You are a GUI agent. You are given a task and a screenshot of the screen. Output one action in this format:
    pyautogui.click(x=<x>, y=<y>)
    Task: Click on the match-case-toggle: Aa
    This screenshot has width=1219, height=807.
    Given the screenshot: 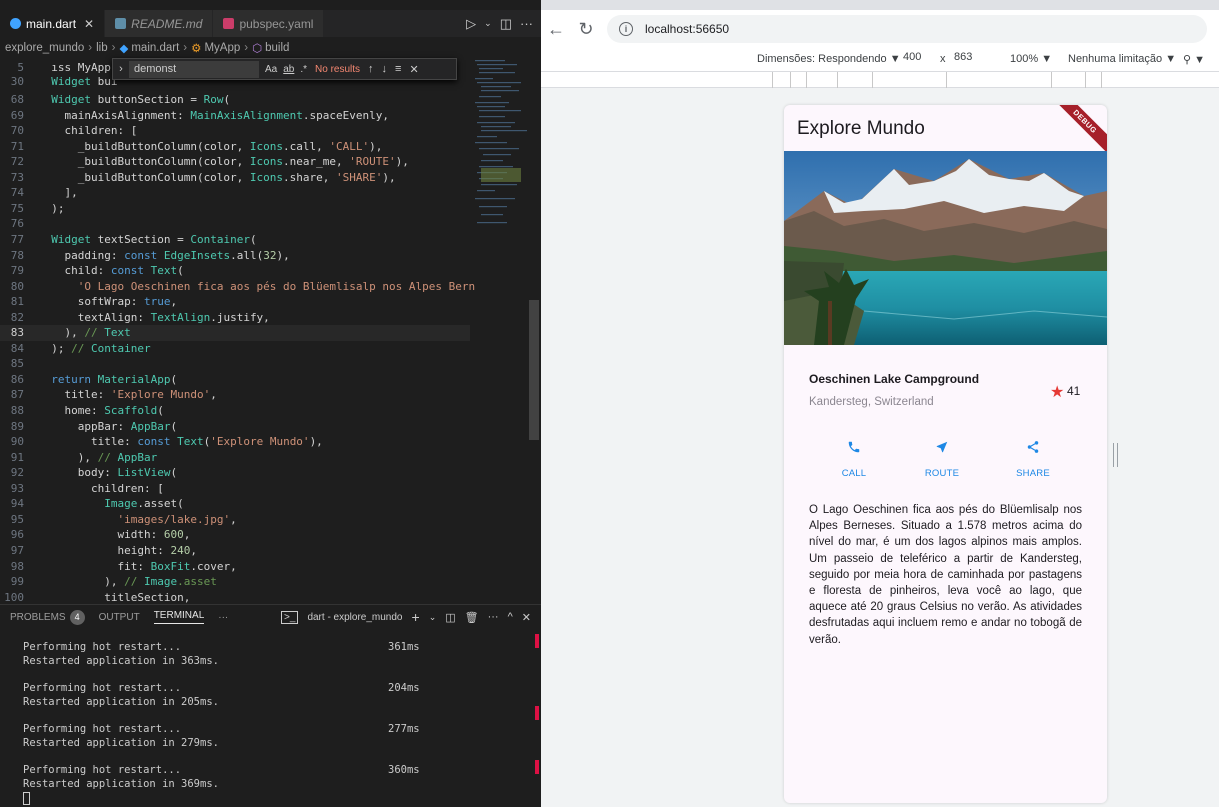 What is the action you would take?
    pyautogui.click(x=271, y=69)
    